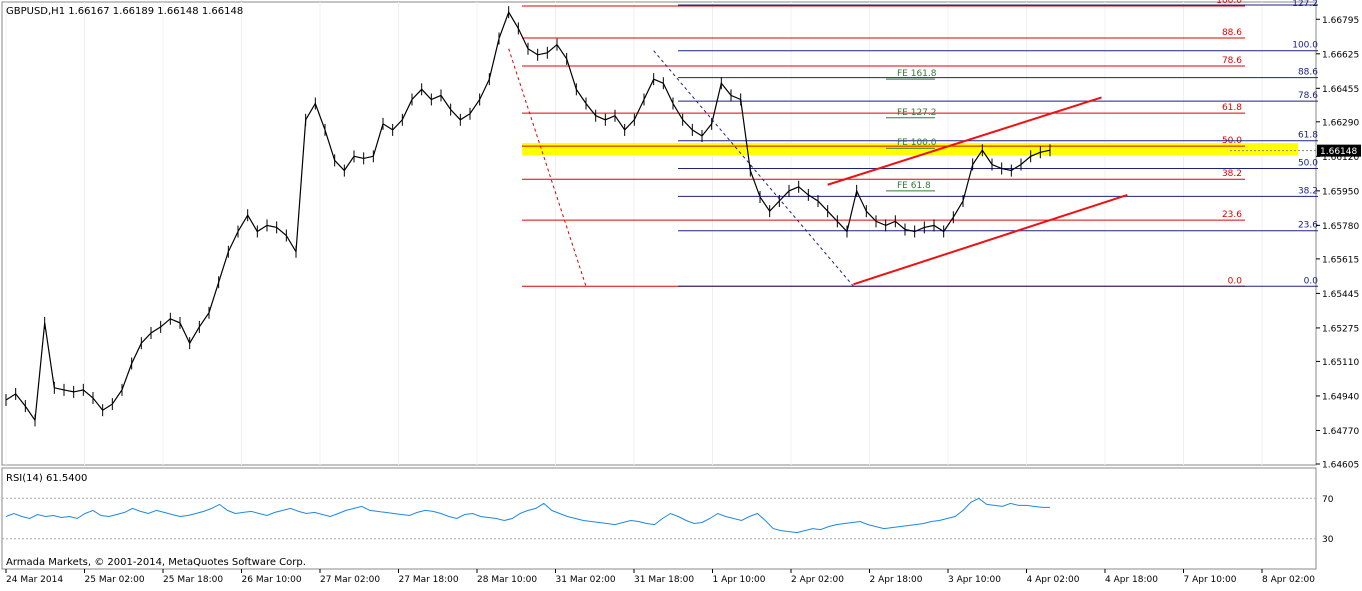 This screenshot has width=1362, height=591. Describe the element at coordinates (1131, 580) in the screenshot. I see `time-tick-label: 4 Apr 18:00` at that location.